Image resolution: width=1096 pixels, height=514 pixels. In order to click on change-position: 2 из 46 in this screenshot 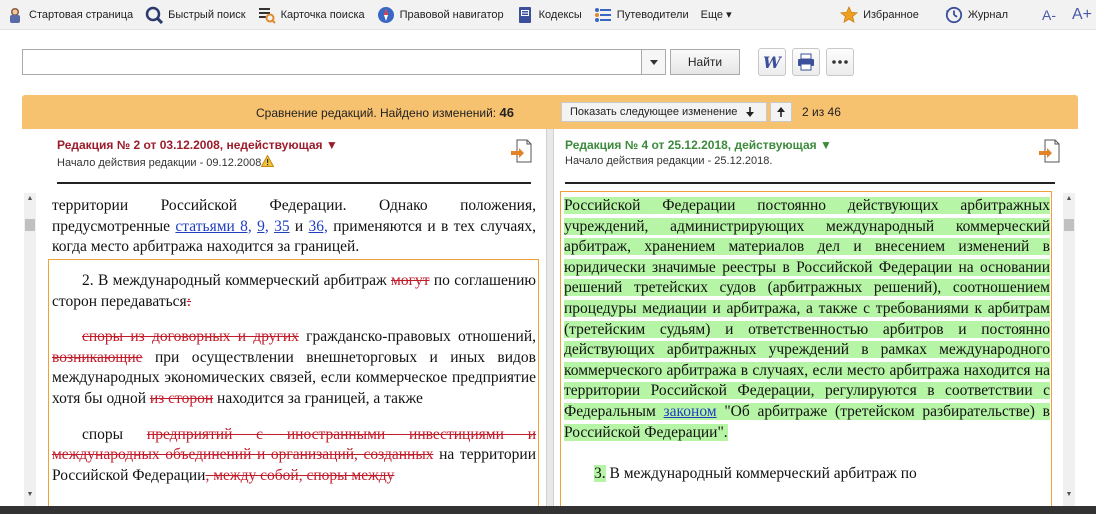, I will do `click(821, 112)`.